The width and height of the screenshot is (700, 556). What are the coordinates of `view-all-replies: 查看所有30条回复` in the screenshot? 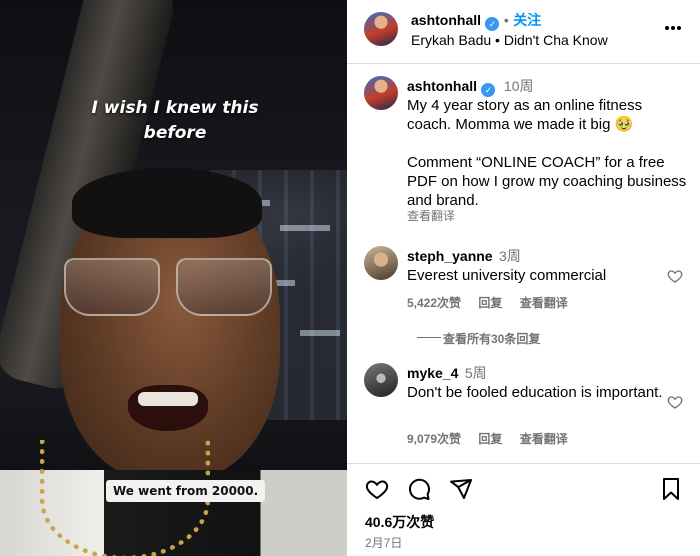 It's located at (491, 338).